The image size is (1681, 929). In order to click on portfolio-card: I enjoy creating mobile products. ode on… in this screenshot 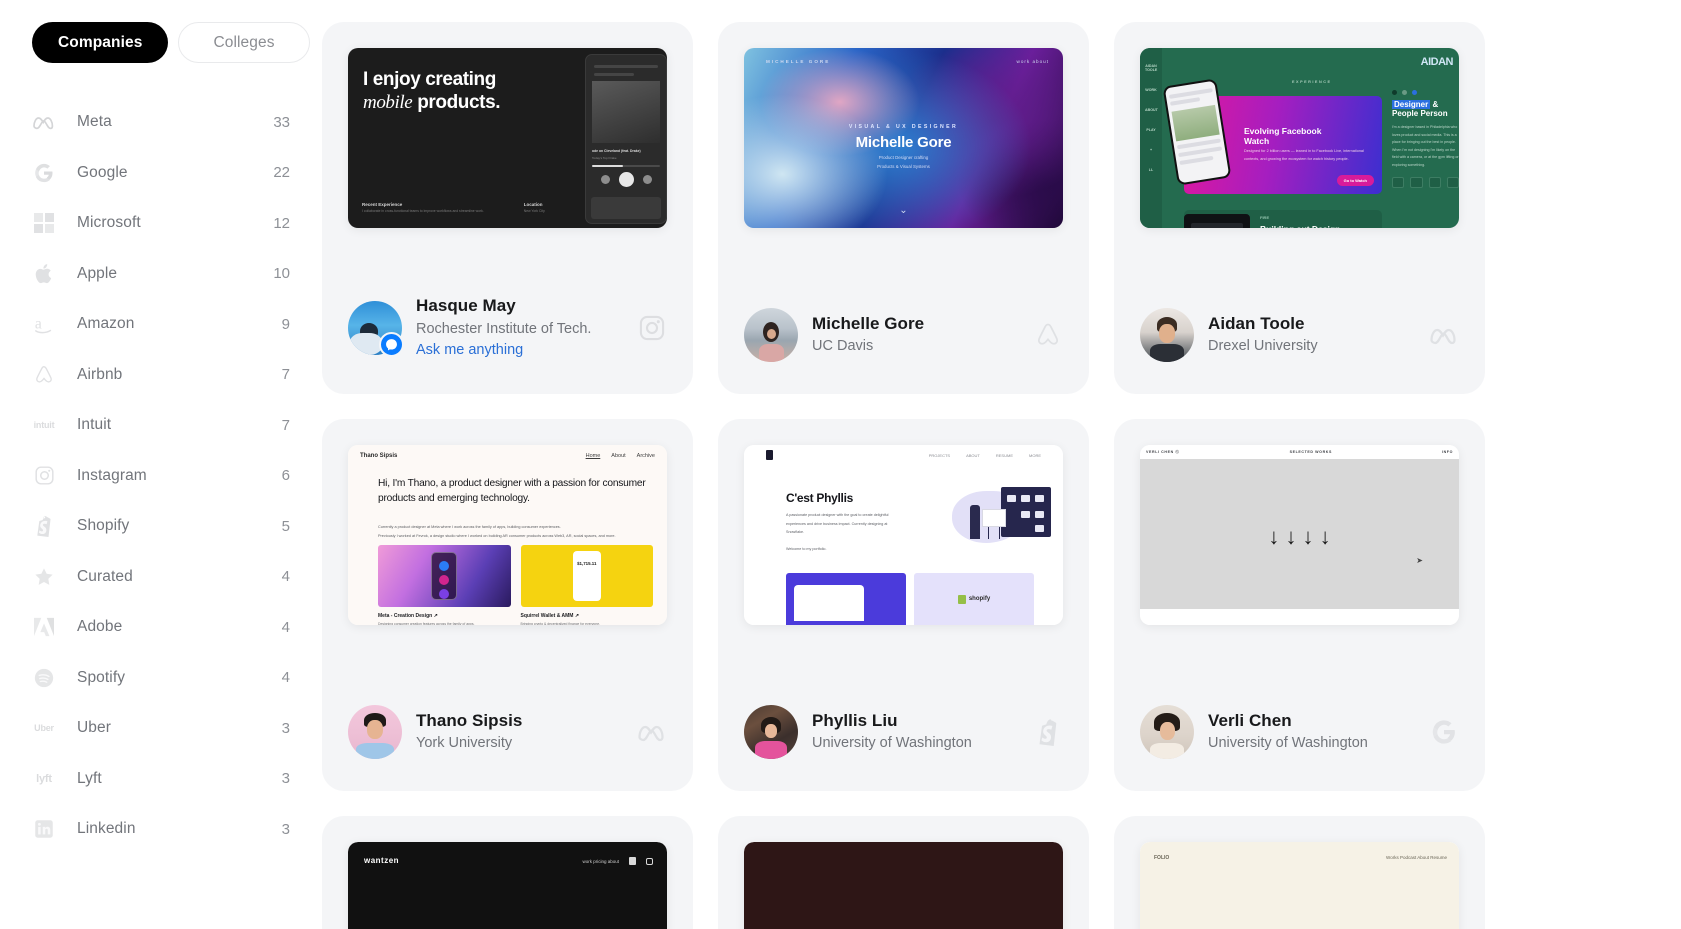, I will do `click(507, 208)`.